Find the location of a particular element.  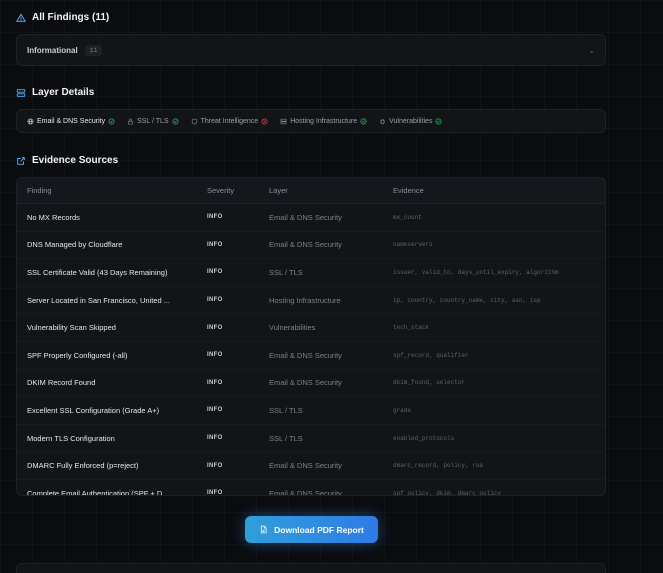

download-pdf-report-button: Download PDF Report is located at coordinates (311, 529).